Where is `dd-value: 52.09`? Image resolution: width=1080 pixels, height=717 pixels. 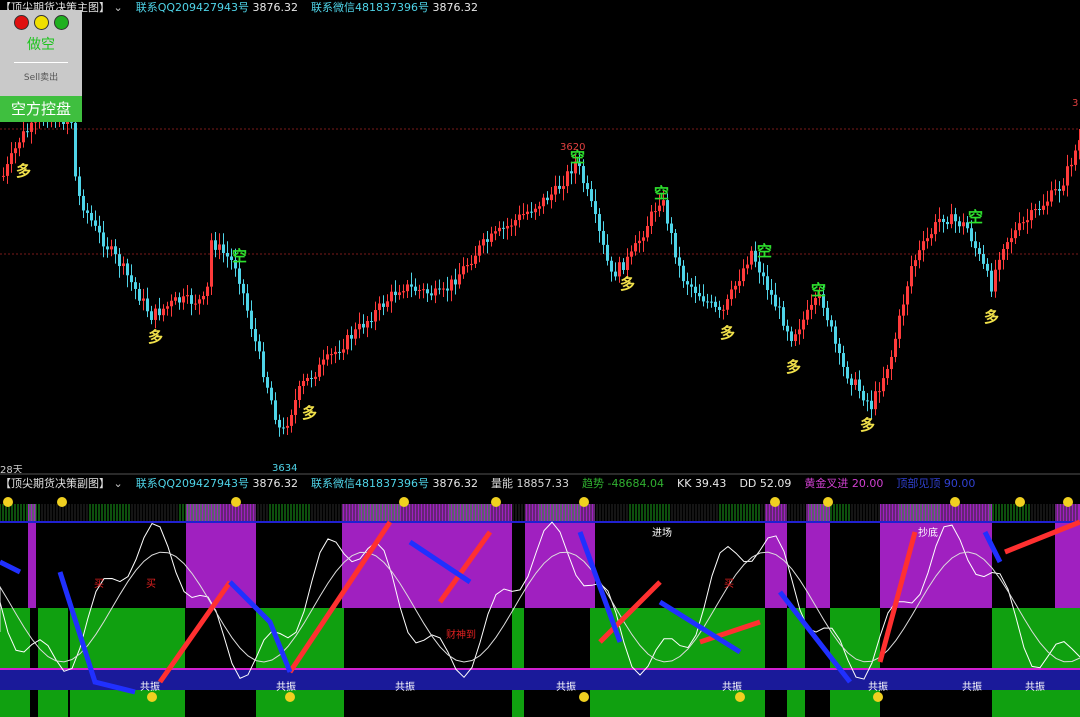
dd-value: 52.09 is located at coordinates (775, 483).